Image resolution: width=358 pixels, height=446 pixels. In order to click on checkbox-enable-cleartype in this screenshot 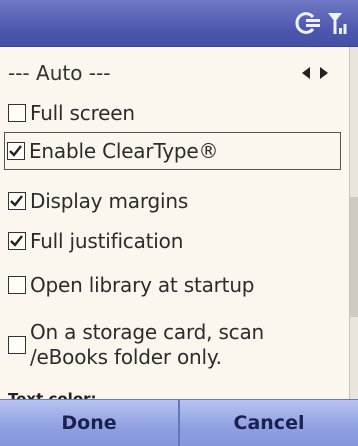, I will do `click(16, 151)`.